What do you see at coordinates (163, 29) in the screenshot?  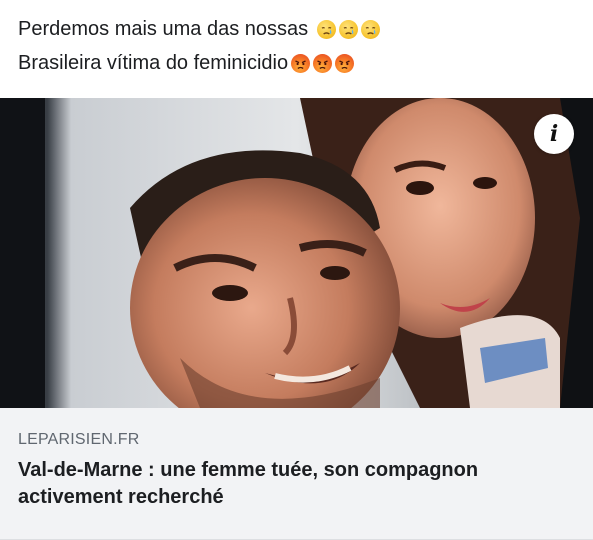 I see `post-text-line-1: Perdemos mais uma das nossas` at bounding box center [163, 29].